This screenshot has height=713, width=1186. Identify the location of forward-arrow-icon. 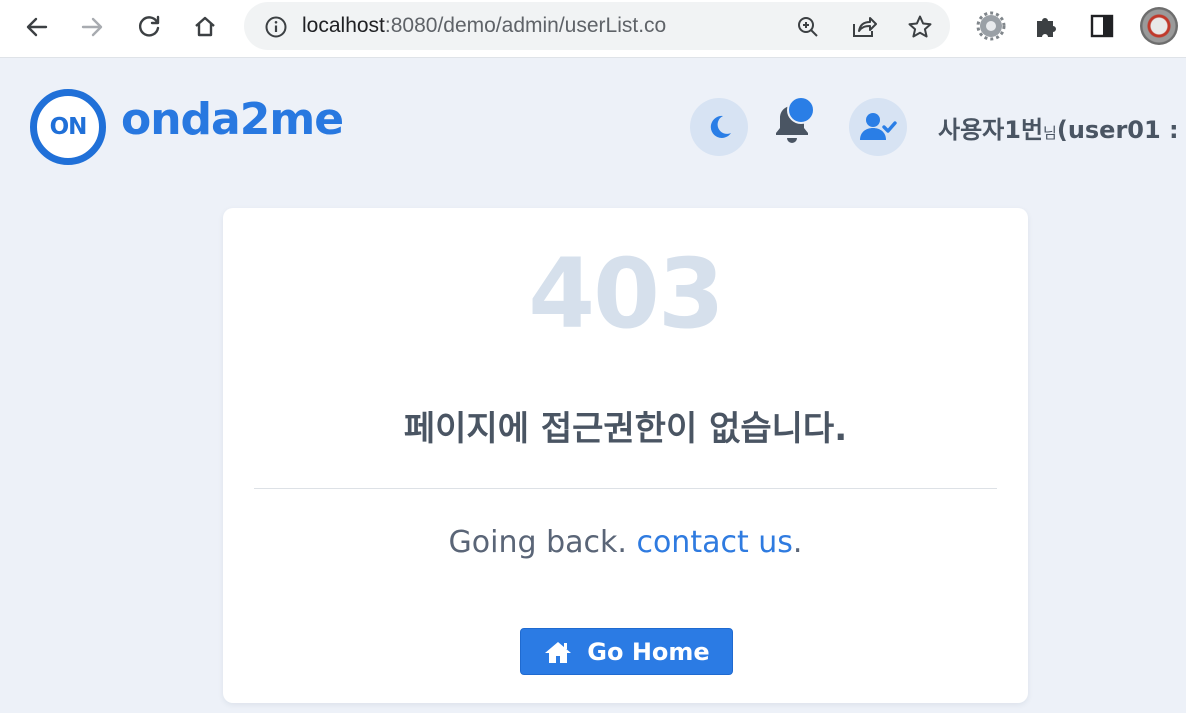
(92, 27).